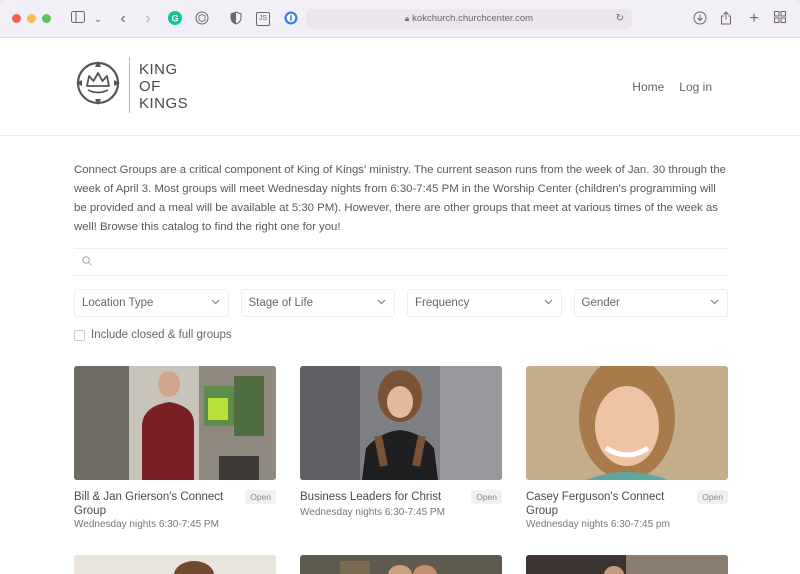  Describe the element at coordinates (87, 261) in the screenshot. I see `search-icon` at that location.